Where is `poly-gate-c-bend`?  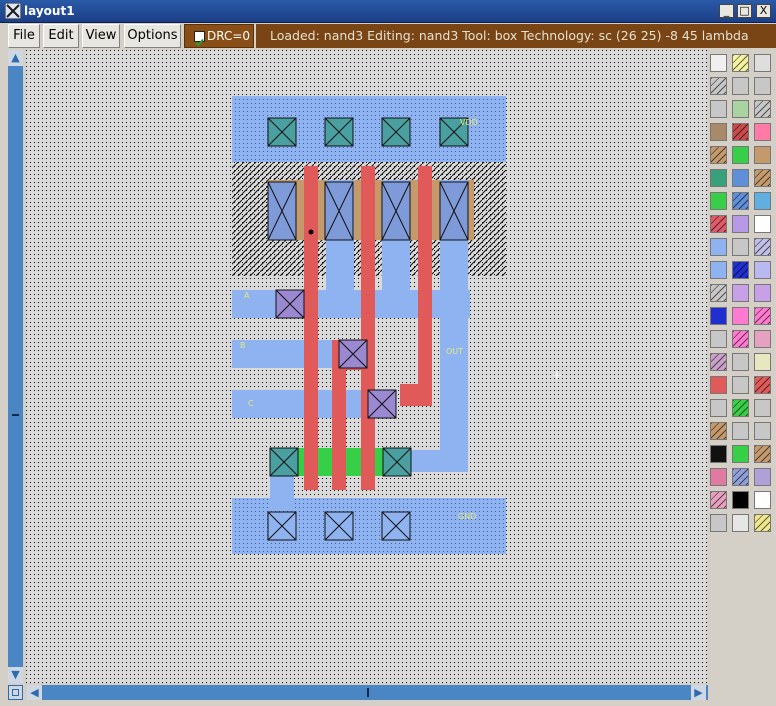
poly-gate-c-bend is located at coordinates (416, 395).